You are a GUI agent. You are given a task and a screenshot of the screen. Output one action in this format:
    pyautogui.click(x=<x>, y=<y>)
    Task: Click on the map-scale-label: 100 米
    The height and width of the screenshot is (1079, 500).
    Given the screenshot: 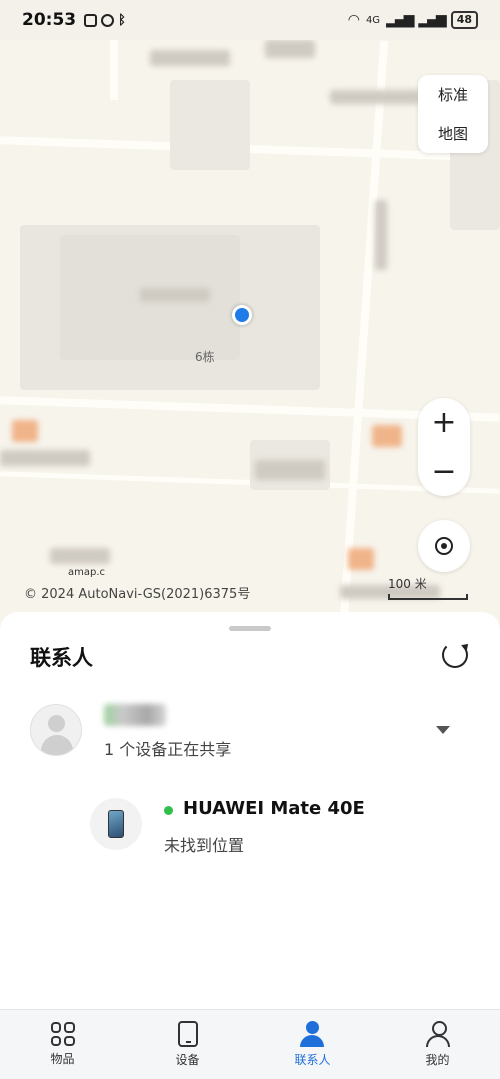 What is the action you would take?
    pyautogui.click(x=407, y=584)
    